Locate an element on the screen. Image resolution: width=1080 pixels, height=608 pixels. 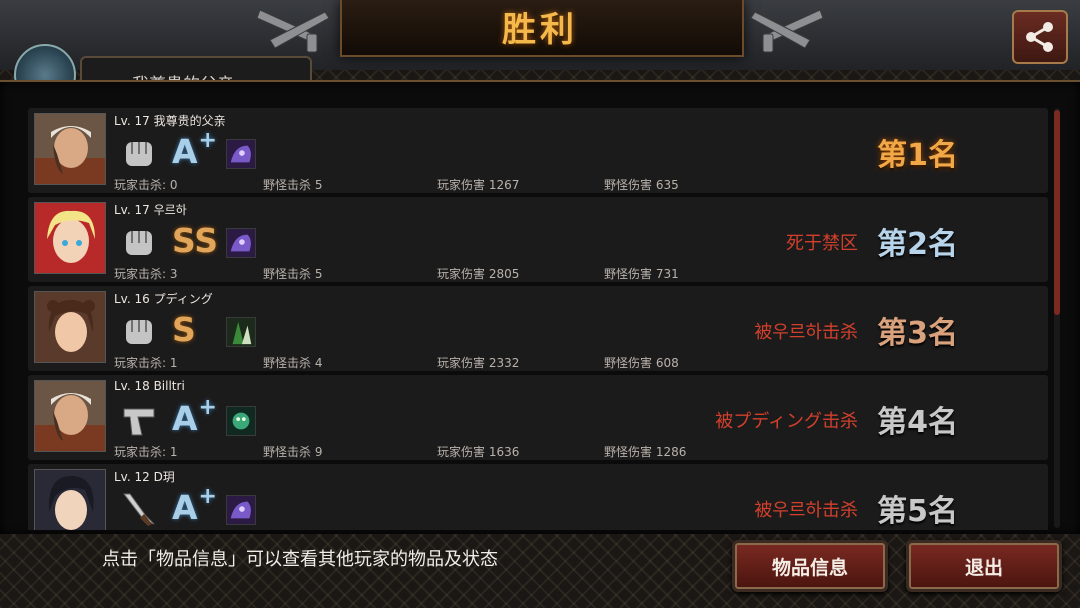
share-icon is located at coordinates (1039, 37).